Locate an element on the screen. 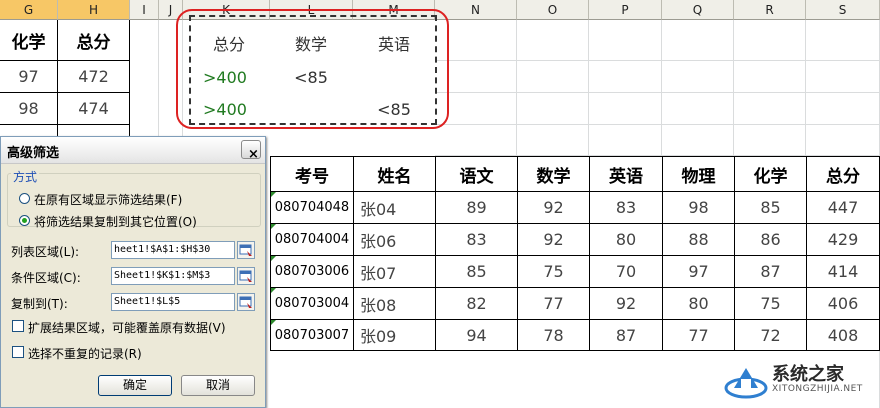 Image resolution: width=880 pixels, height=408 pixels. result-cell-id: 080703006 is located at coordinates (312, 272).